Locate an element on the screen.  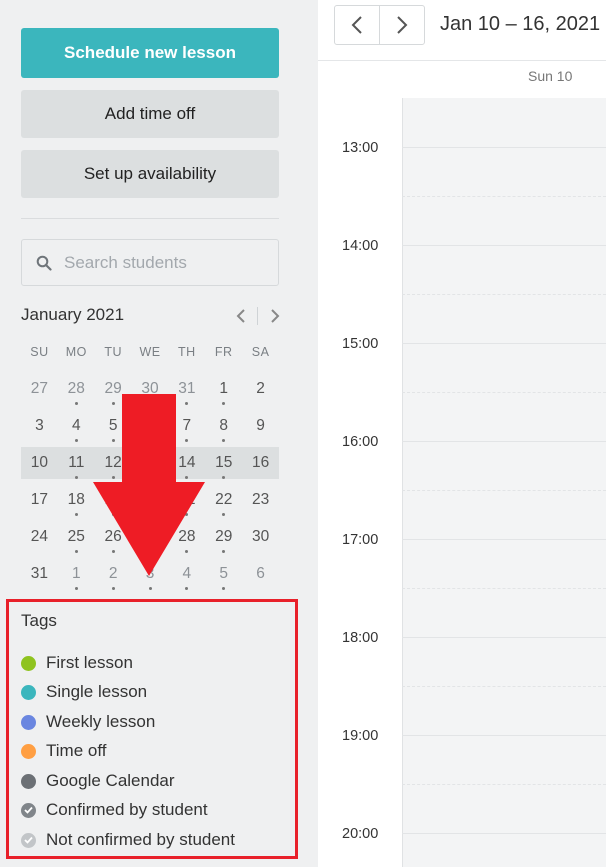
calendar-day: 24 is located at coordinates (39, 537).